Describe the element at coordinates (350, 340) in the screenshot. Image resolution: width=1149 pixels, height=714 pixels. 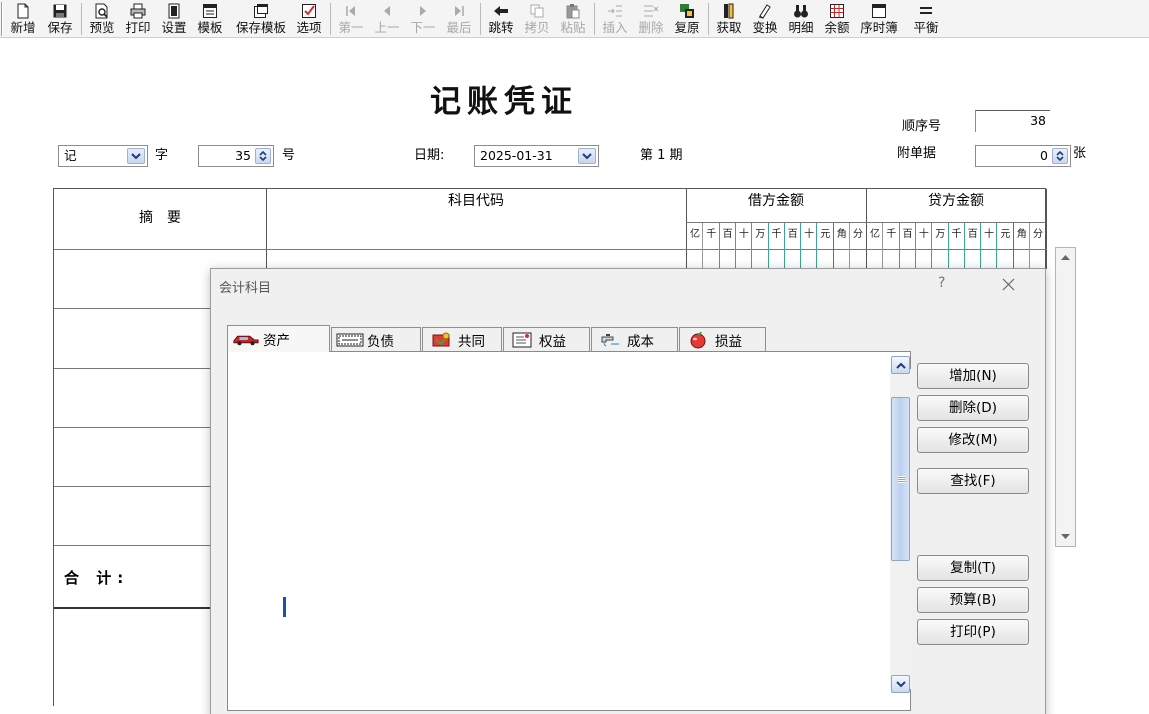
I see `banknote-icon` at that location.